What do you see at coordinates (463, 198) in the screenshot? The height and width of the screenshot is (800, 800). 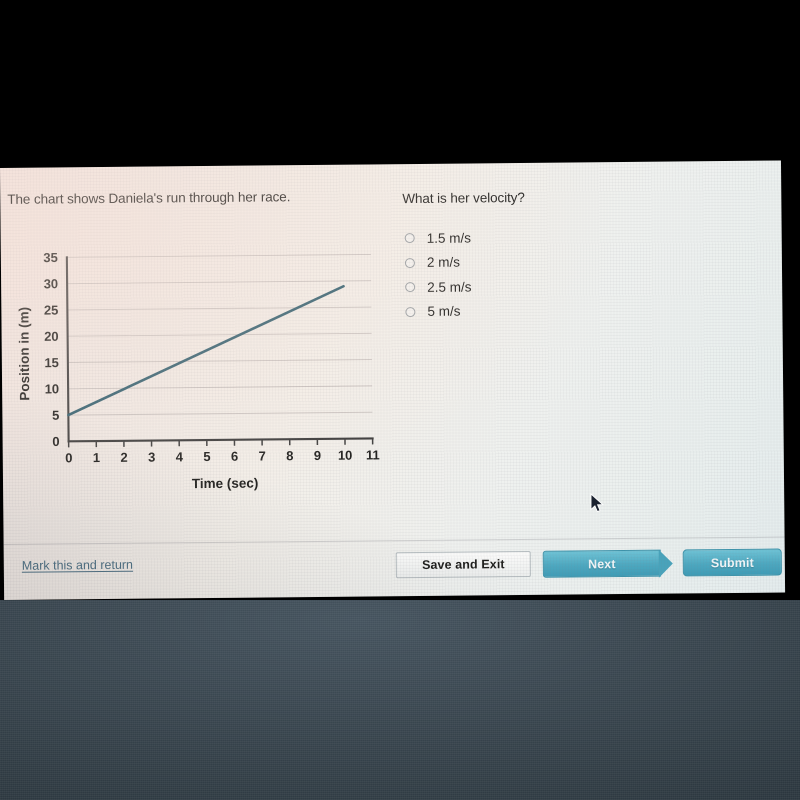 I see `question-text: What is her velocity?` at bounding box center [463, 198].